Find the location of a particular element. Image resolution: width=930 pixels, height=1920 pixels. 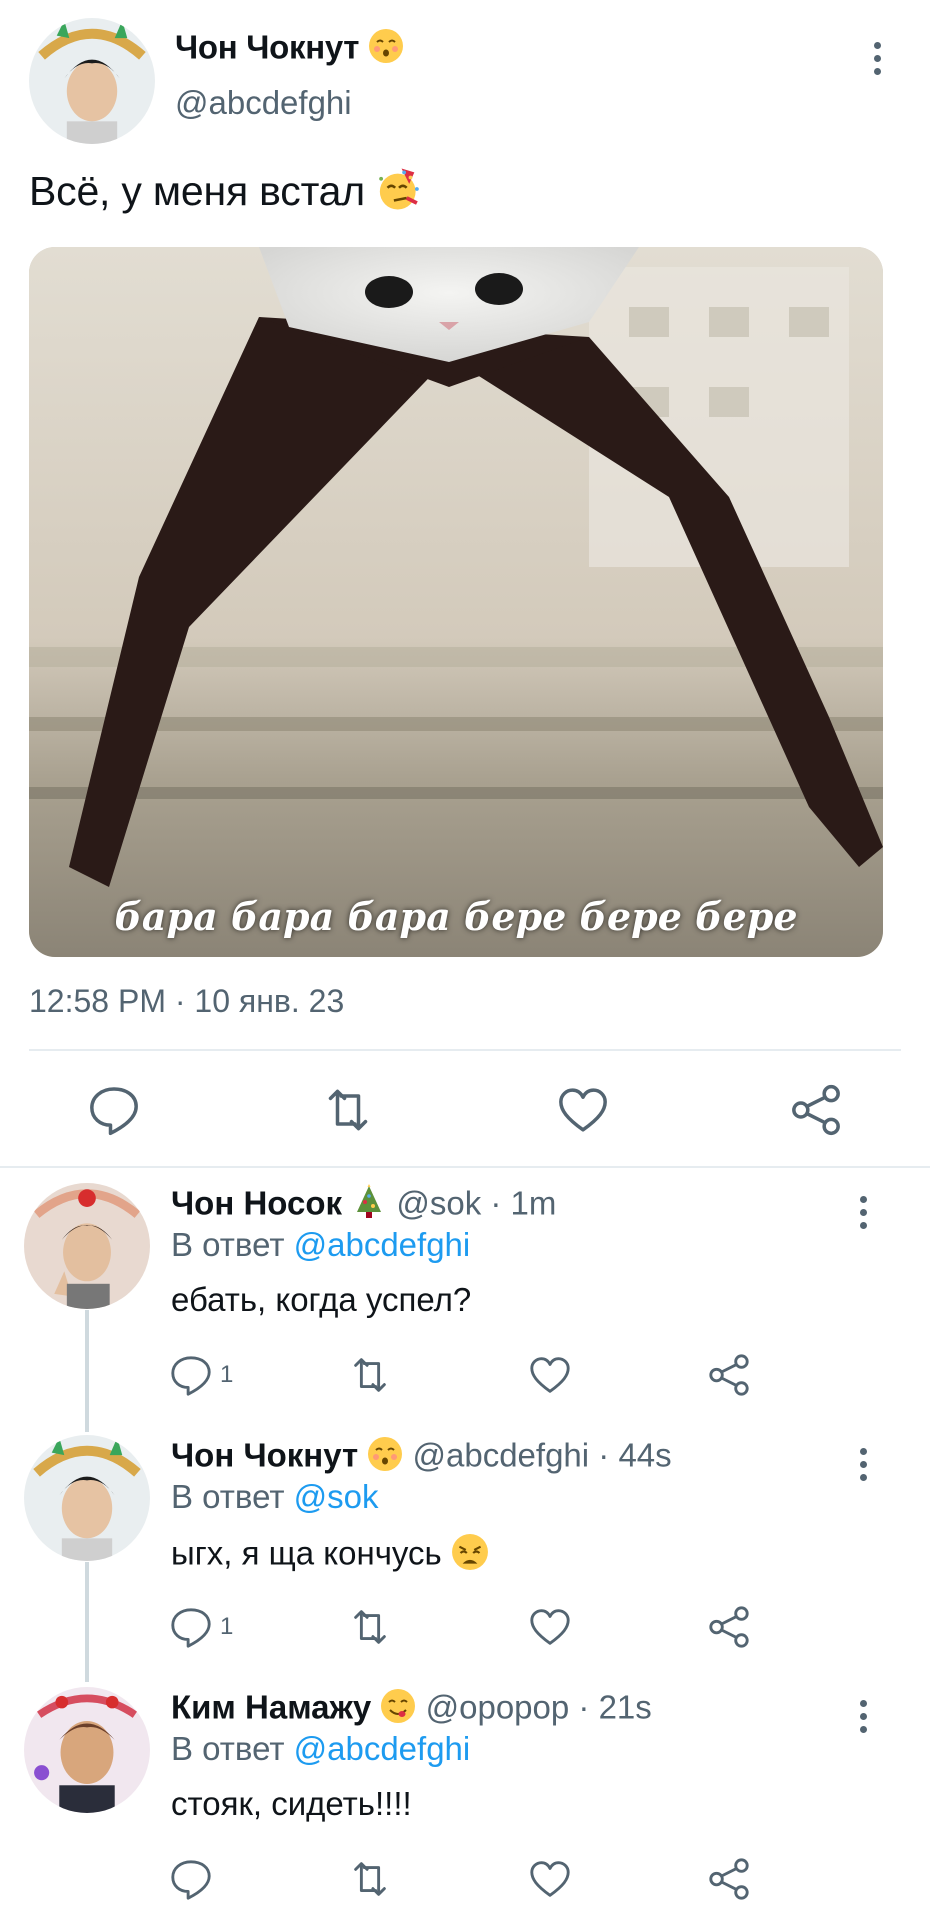

reply-header: Чон Носок @sok · 1m is located at coordinates (363, 1206).